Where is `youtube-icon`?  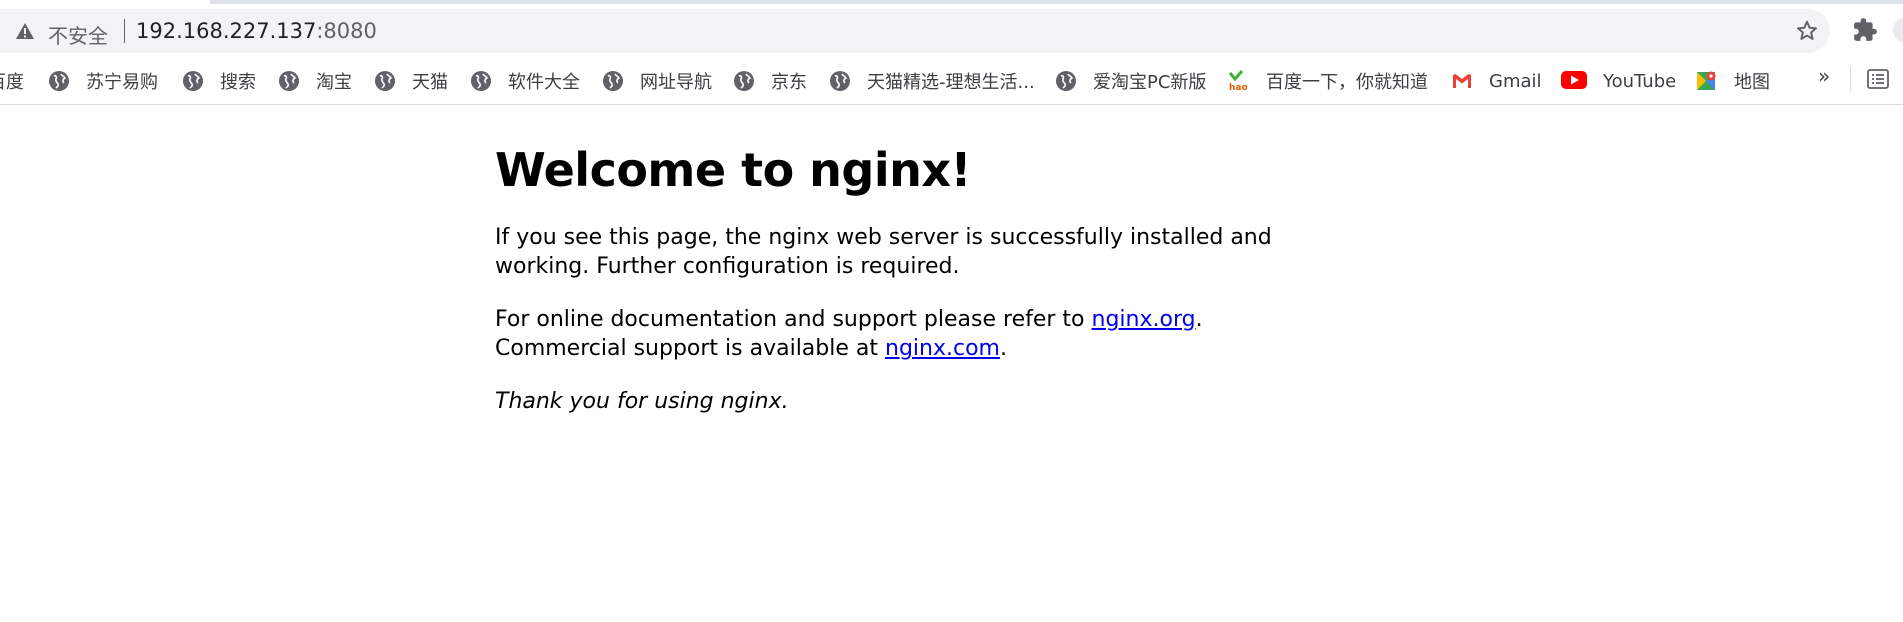
youtube-icon is located at coordinates (1574, 81).